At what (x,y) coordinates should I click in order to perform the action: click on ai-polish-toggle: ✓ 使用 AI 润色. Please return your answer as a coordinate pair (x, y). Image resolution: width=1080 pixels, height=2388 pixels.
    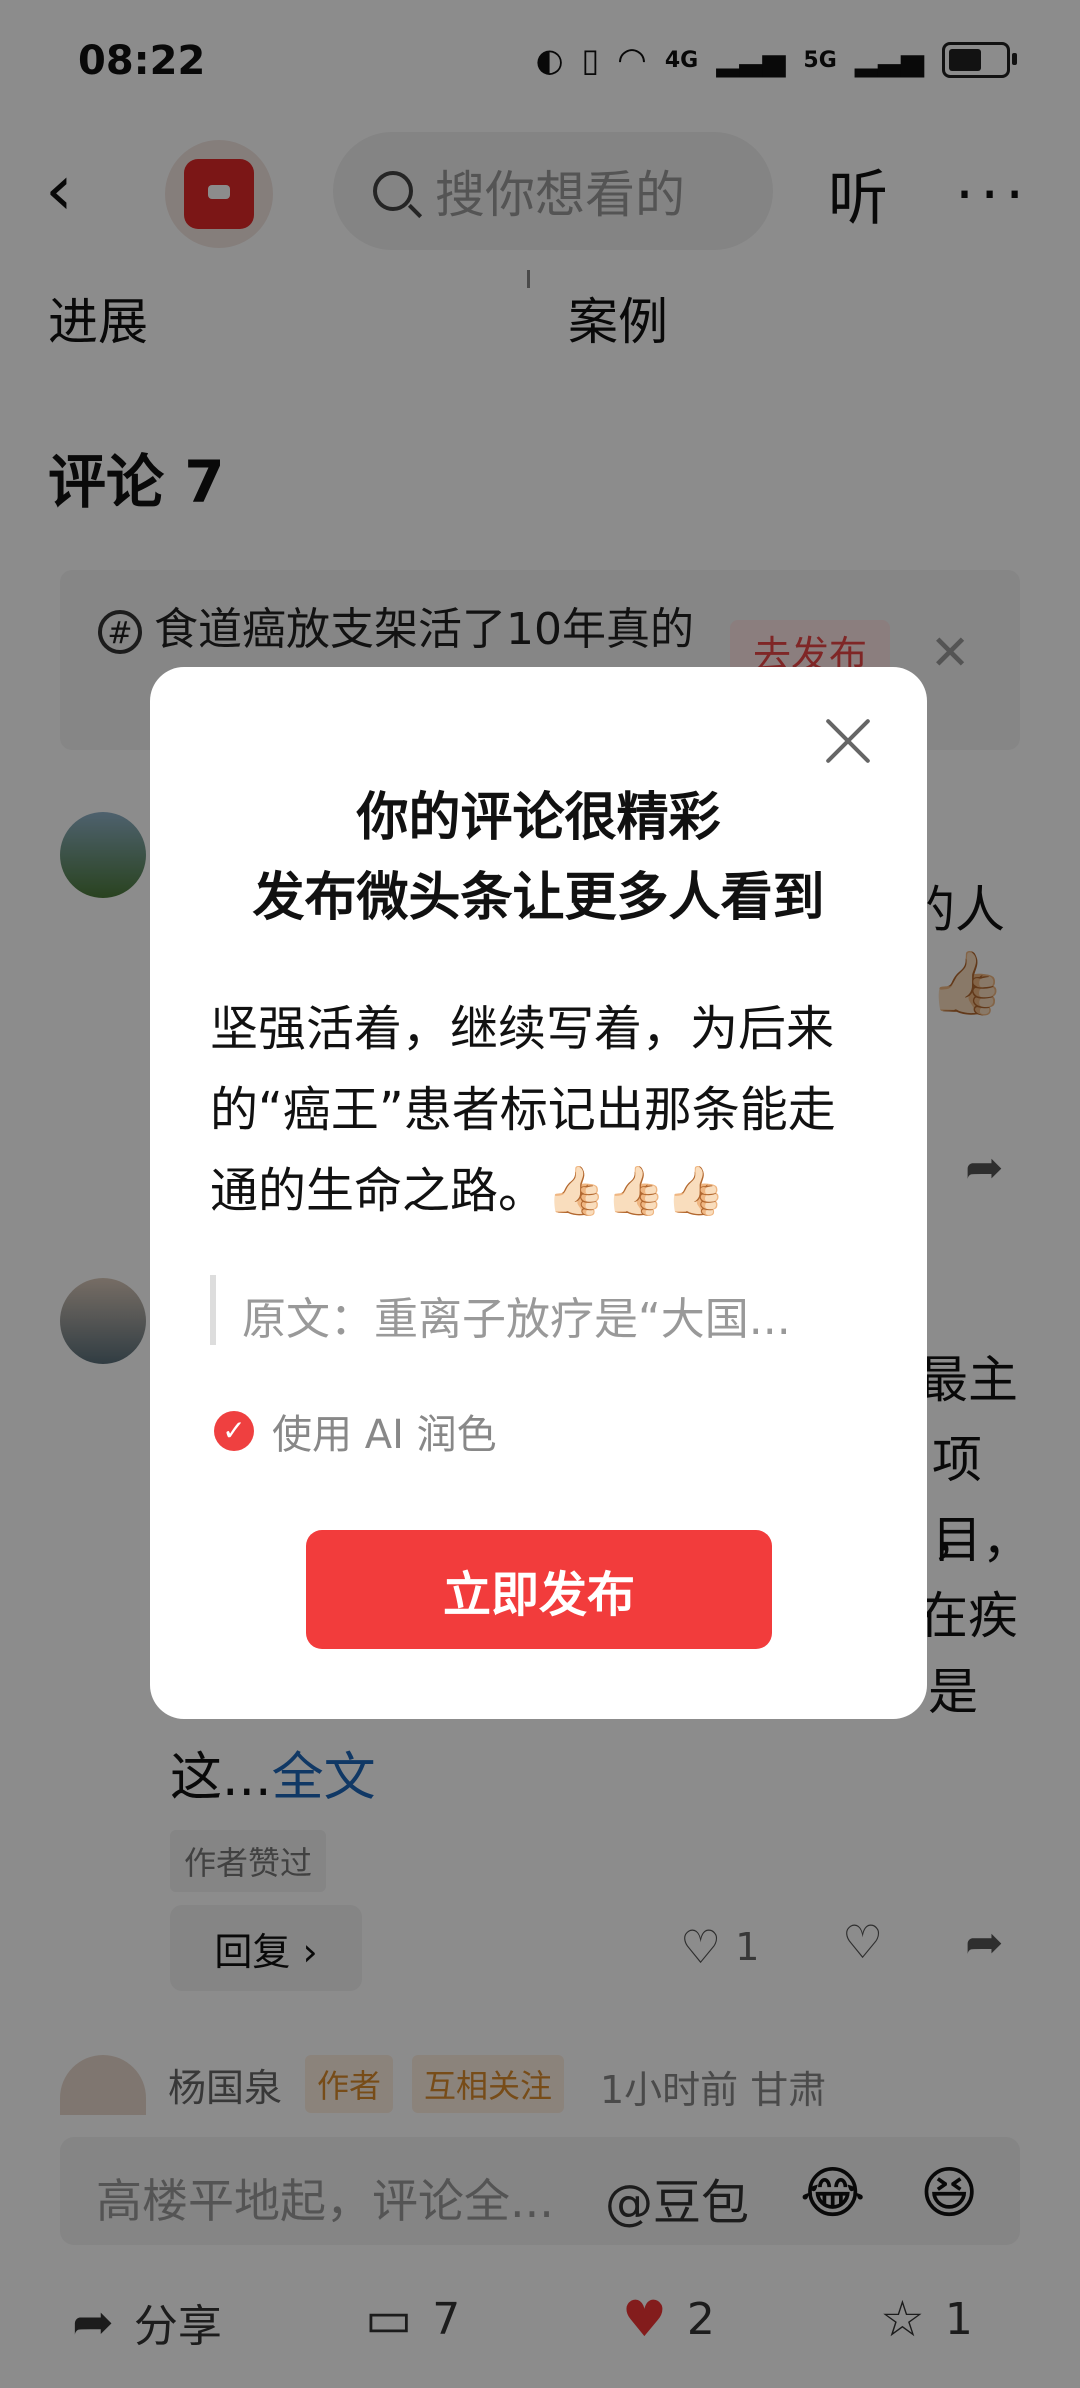
    Looking at the image, I should click on (355, 1431).